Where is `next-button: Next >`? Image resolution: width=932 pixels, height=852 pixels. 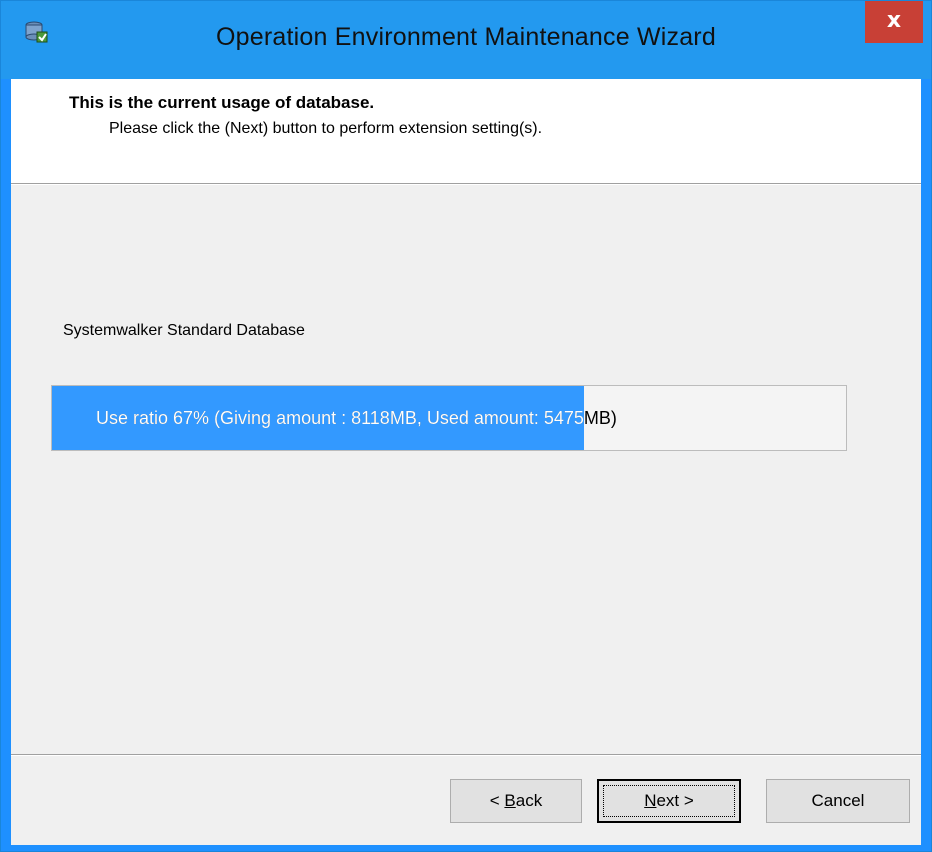
next-button: Next > is located at coordinates (669, 801).